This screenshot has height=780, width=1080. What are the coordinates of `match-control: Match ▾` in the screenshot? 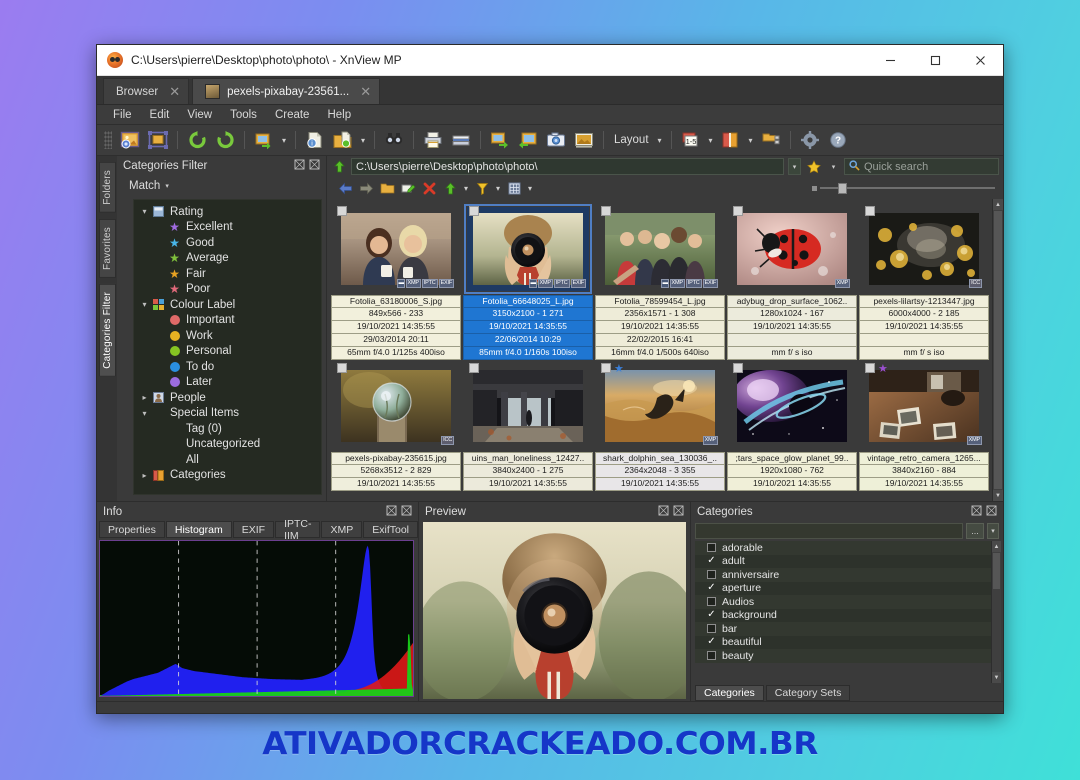 It's located at (221, 186).